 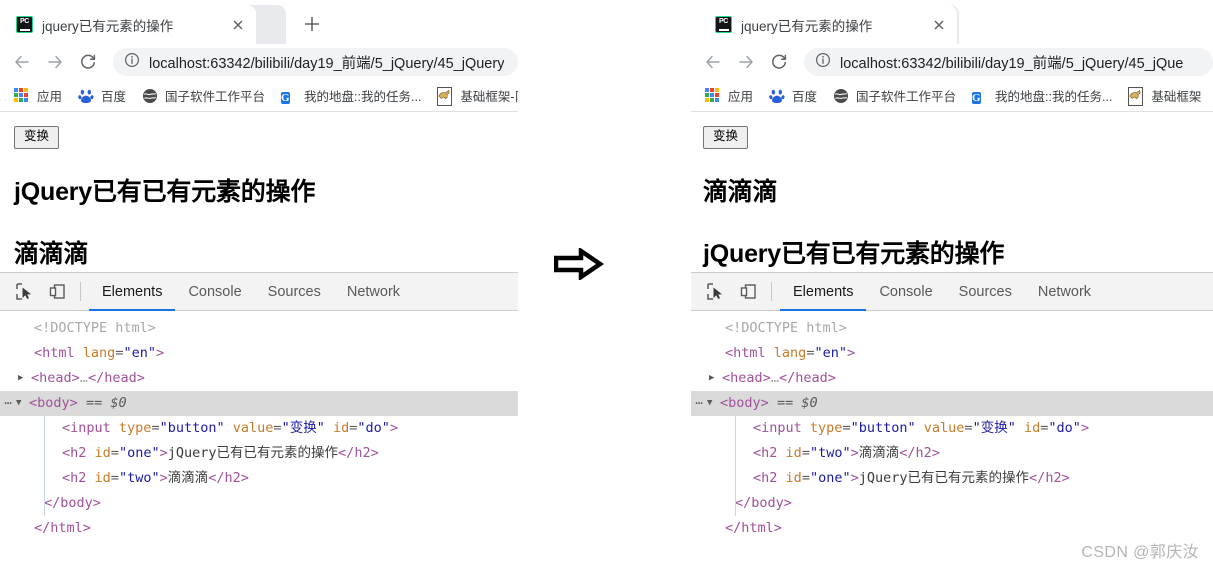 What do you see at coordinates (1140, 552) in the screenshot?
I see `csdn-watermark: CSDN @郭庆汝` at bounding box center [1140, 552].